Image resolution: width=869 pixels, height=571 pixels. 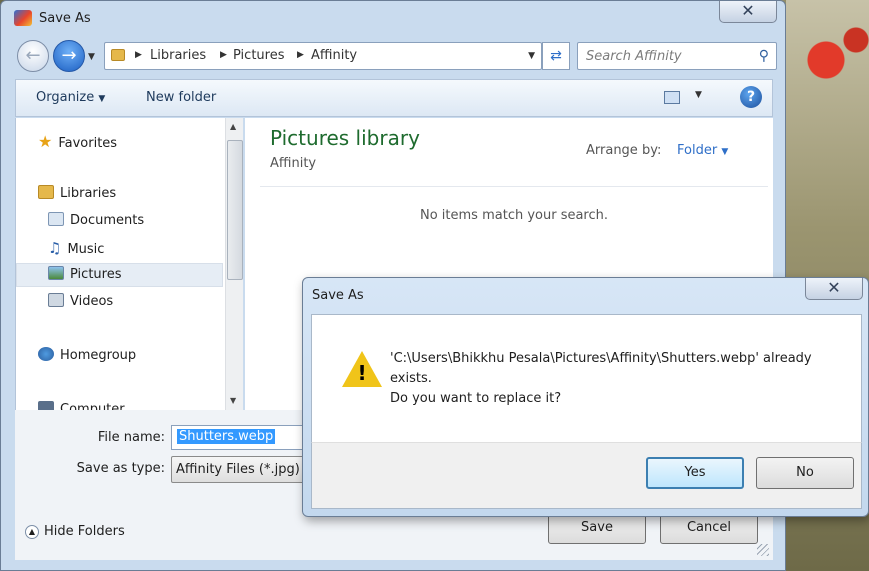 What do you see at coordinates (514, 215) in the screenshot?
I see `empty-message: No items match your search.` at bounding box center [514, 215].